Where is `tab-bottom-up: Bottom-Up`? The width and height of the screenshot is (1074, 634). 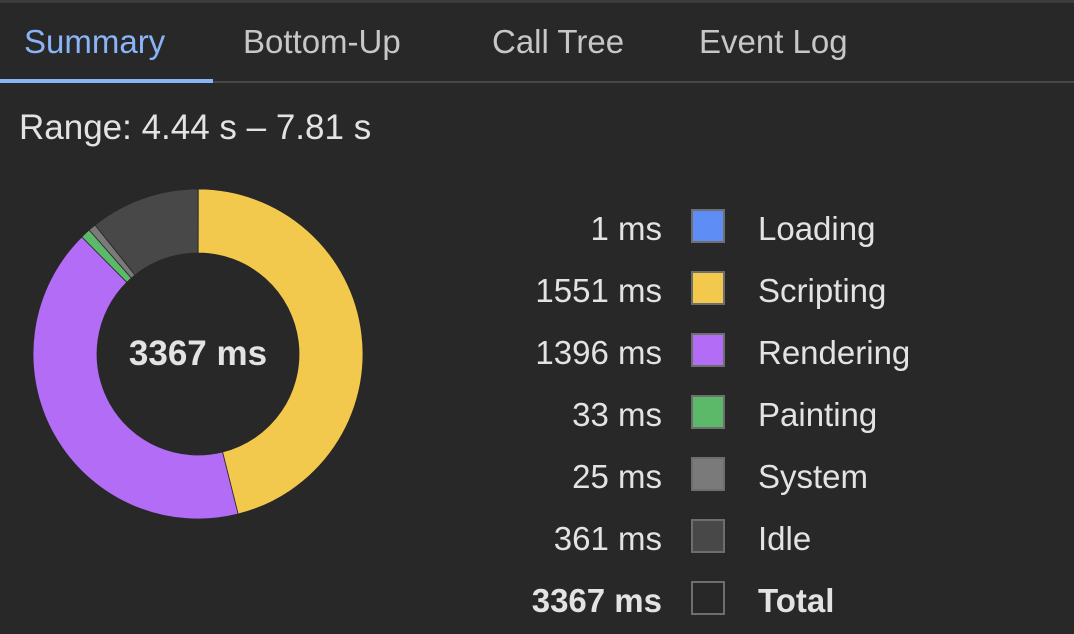 tab-bottom-up: Bottom-Up is located at coordinates (322, 42).